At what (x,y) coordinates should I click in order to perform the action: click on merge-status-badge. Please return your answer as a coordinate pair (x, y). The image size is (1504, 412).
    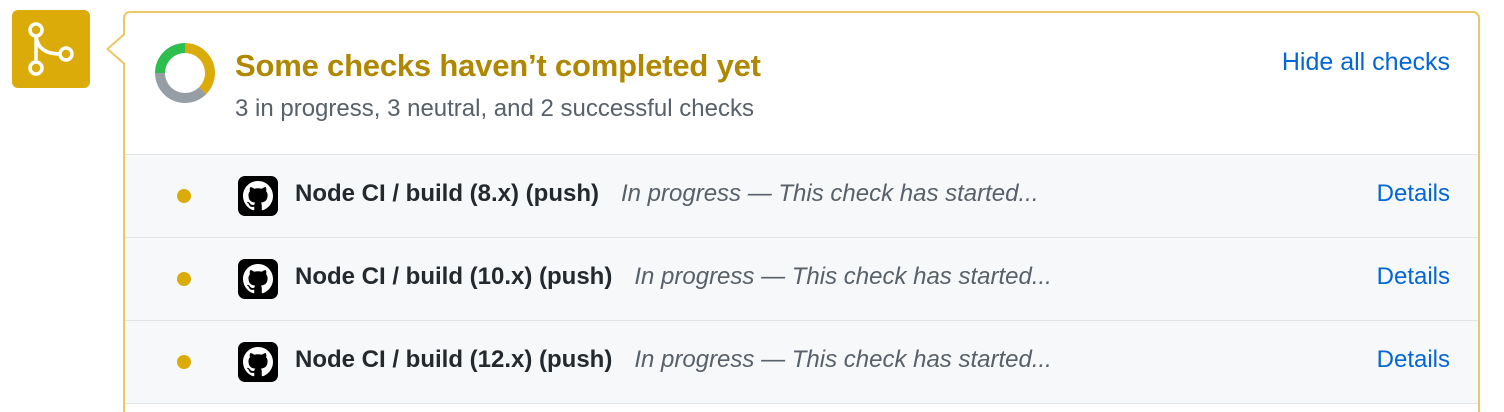
    Looking at the image, I should click on (51, 49).